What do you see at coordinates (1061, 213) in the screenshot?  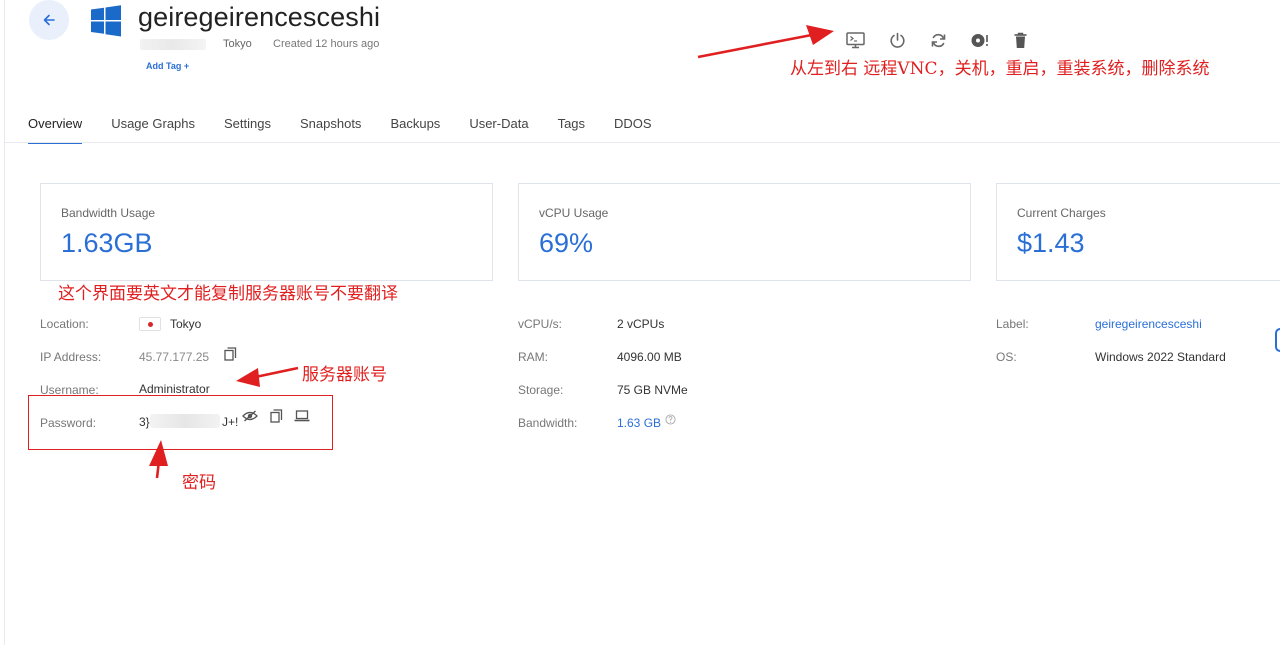 I see `current-charges-label: Current Charges` at bounding box center [1061, 213].